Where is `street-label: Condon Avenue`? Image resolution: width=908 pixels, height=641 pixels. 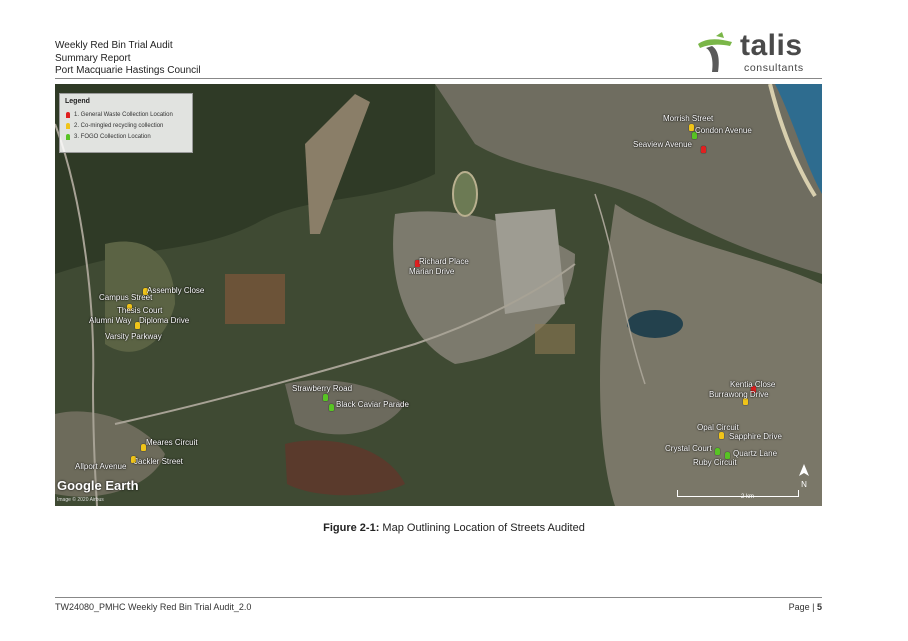 street-label: Condon Avenue is located at coordinates (723, 130).